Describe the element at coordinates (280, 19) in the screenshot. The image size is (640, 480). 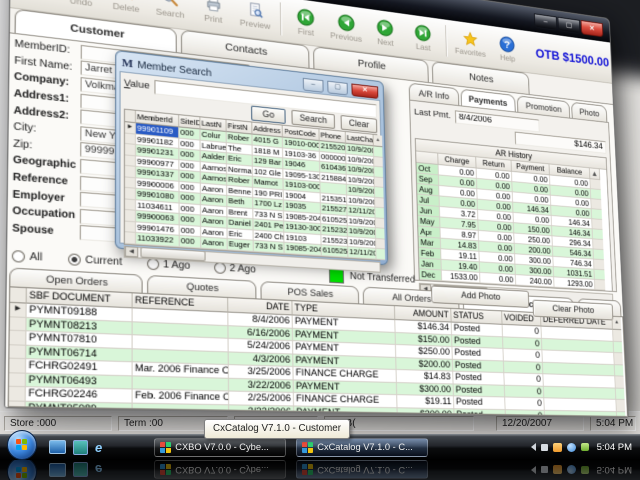
I see `toolbar-separator` at that location.